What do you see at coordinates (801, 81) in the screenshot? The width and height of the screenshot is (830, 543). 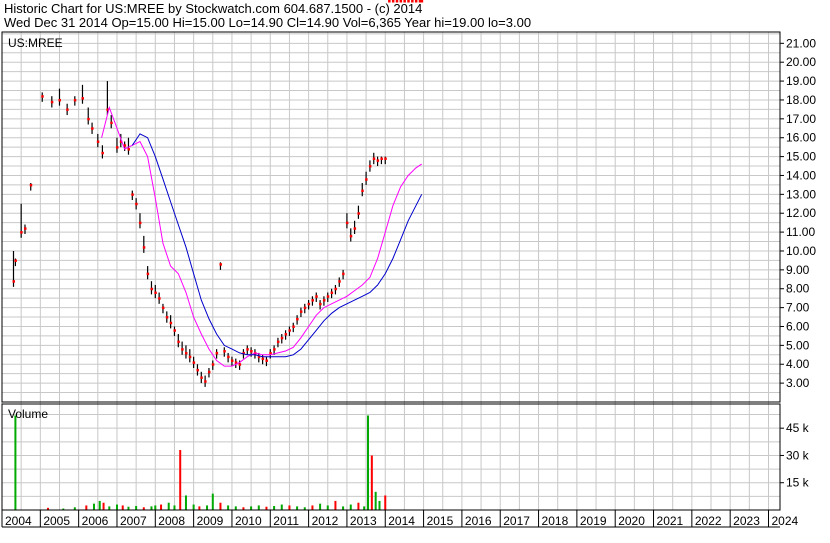 I see `y-tick-label: 19.00` at bounding box center [801, 81].